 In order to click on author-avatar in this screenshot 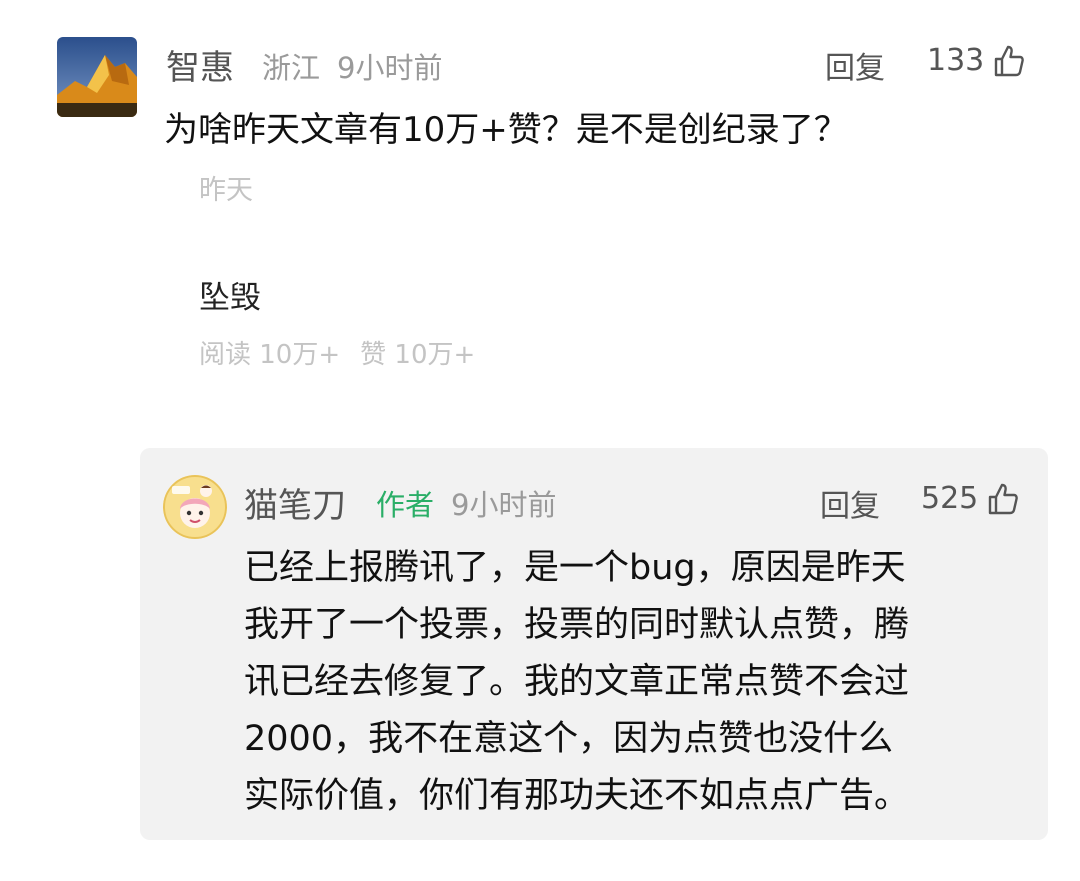, I will do `click(195, 507)`.